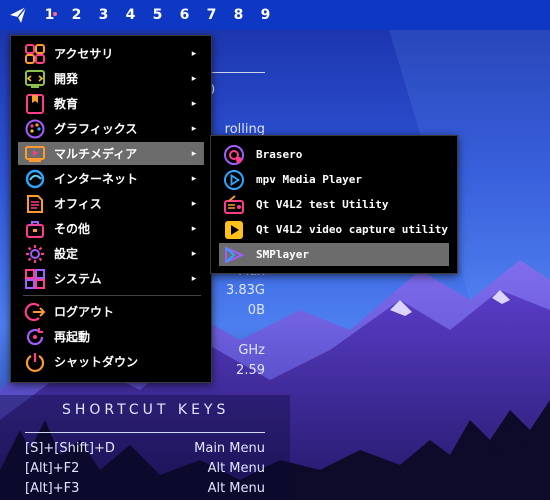 Image resolution: width=550 pixels, height=500 pixels. I want to click on shortcut-key: [Alt]+F2, so click(52, 468).